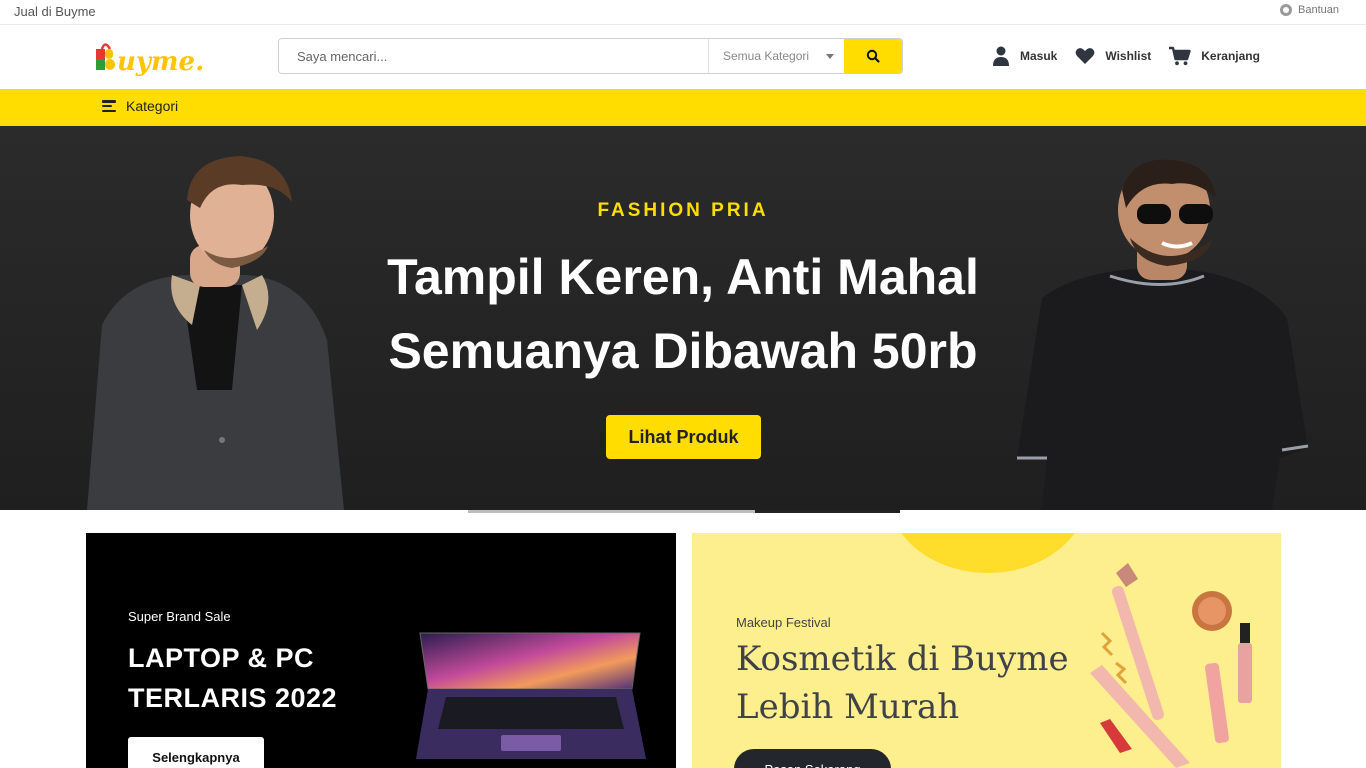  Describe the element at coordinates (783, 622) in the screenshot. I see `promo-cosmetics-eyebrow: Makeup Festival` at that location.